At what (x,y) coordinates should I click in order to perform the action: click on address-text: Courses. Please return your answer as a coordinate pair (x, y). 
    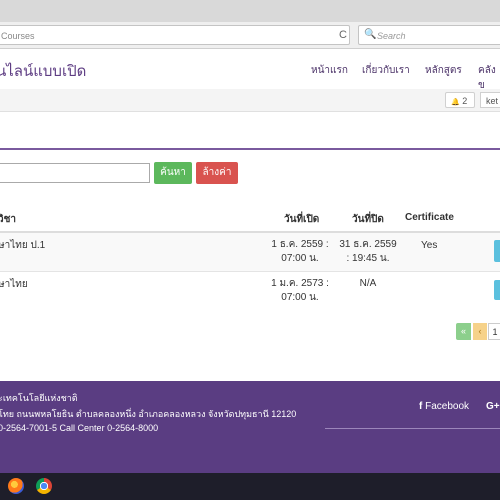
    Looking at the image, I should click on (18, 36).